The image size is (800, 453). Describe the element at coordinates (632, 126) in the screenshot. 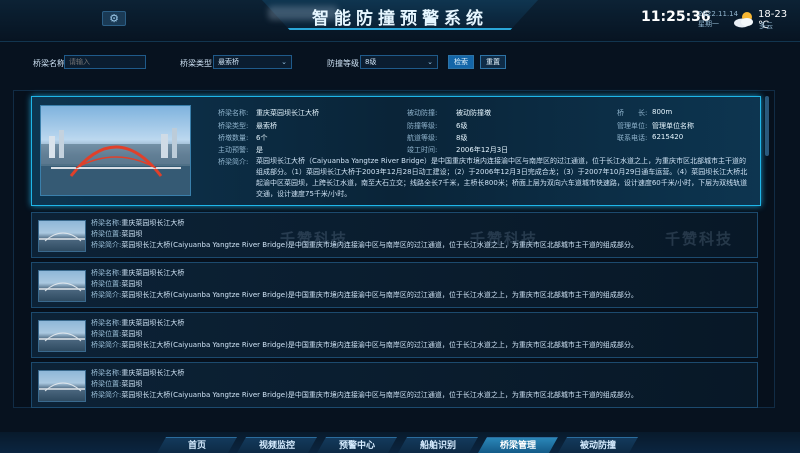

I see `featured-unit-label: 管理单位:` at that location.